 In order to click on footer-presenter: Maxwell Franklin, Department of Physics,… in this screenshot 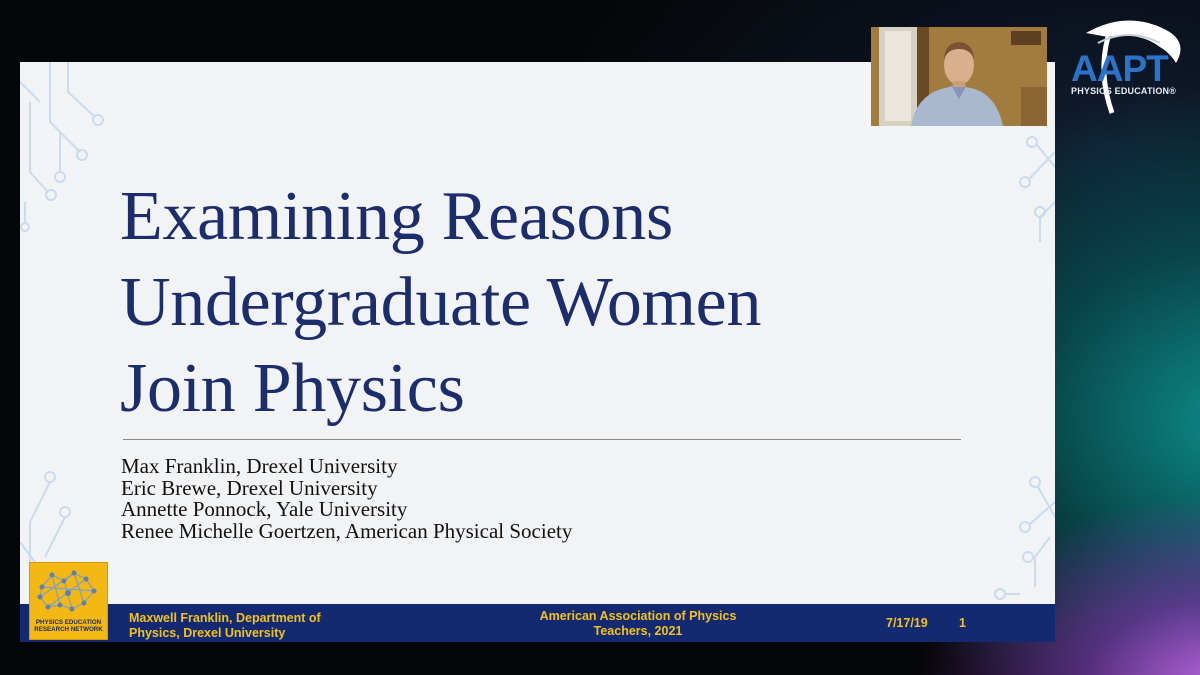, I will do `click(225, 626)`.